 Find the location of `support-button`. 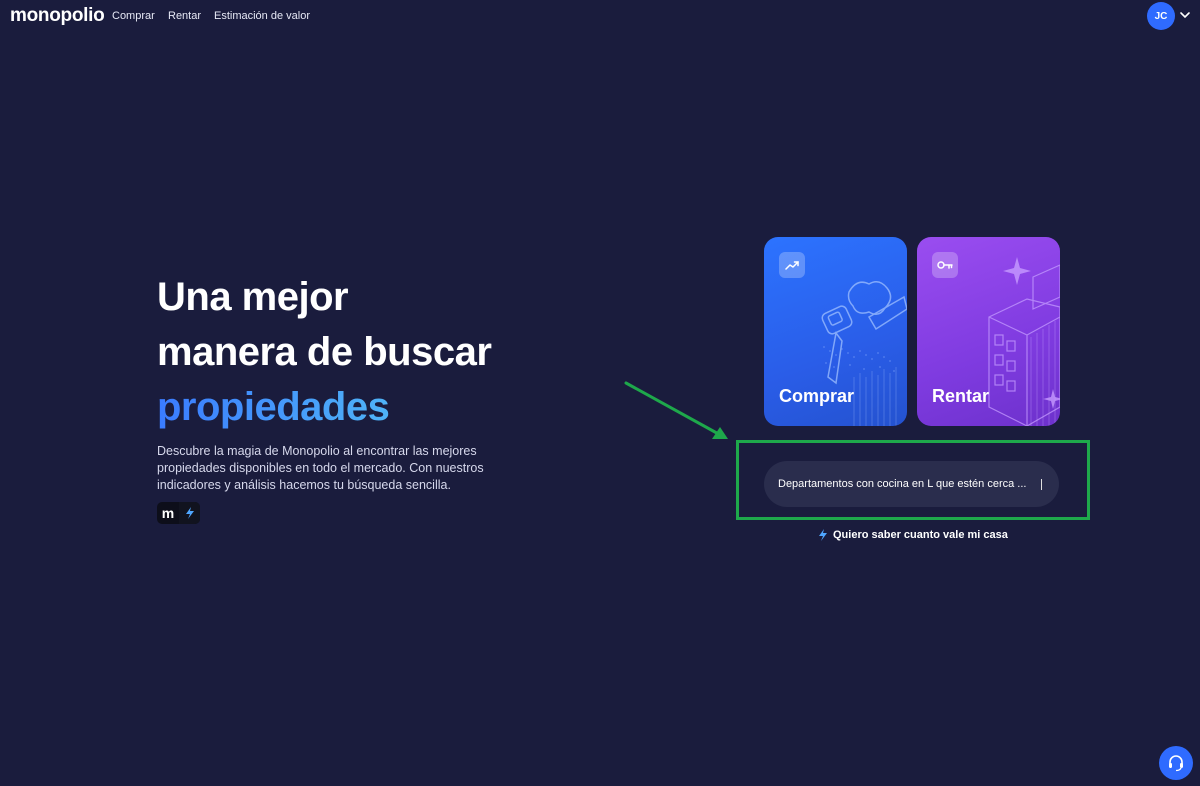

support-button is located at coordinates (1176, 763).